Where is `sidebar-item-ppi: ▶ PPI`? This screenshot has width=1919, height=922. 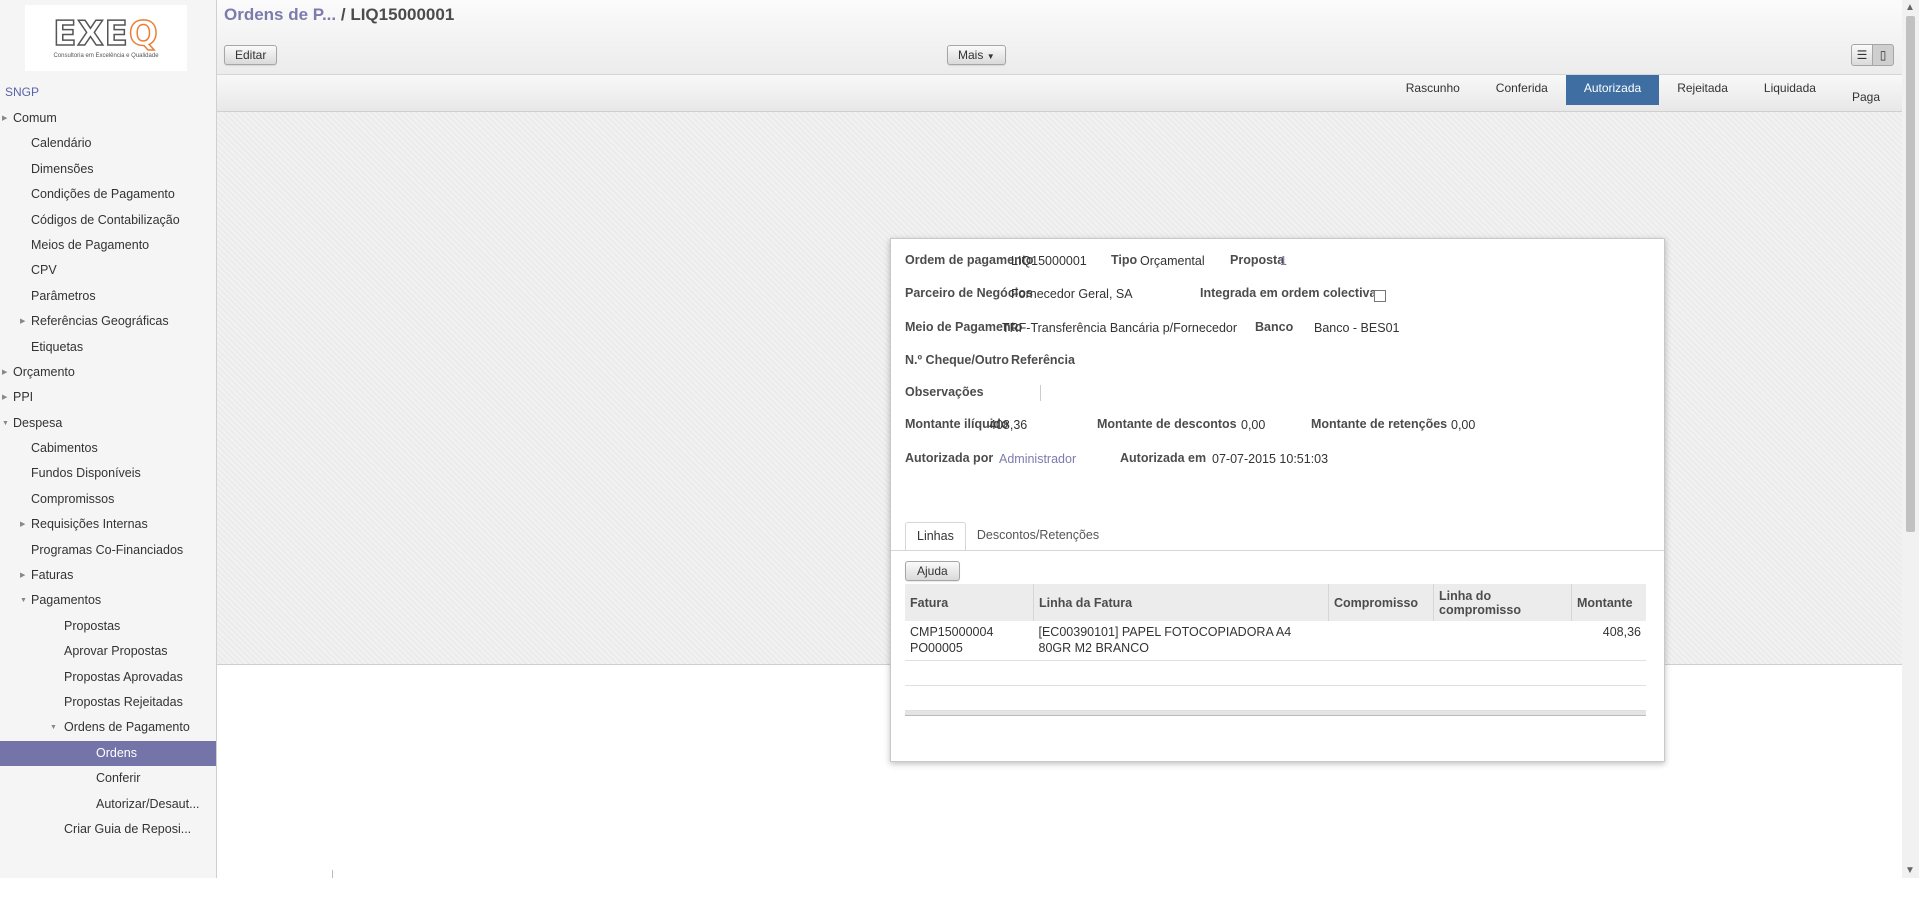
sidebar-item-ppi: ▶ PPI is located at coordinates (108, 397).